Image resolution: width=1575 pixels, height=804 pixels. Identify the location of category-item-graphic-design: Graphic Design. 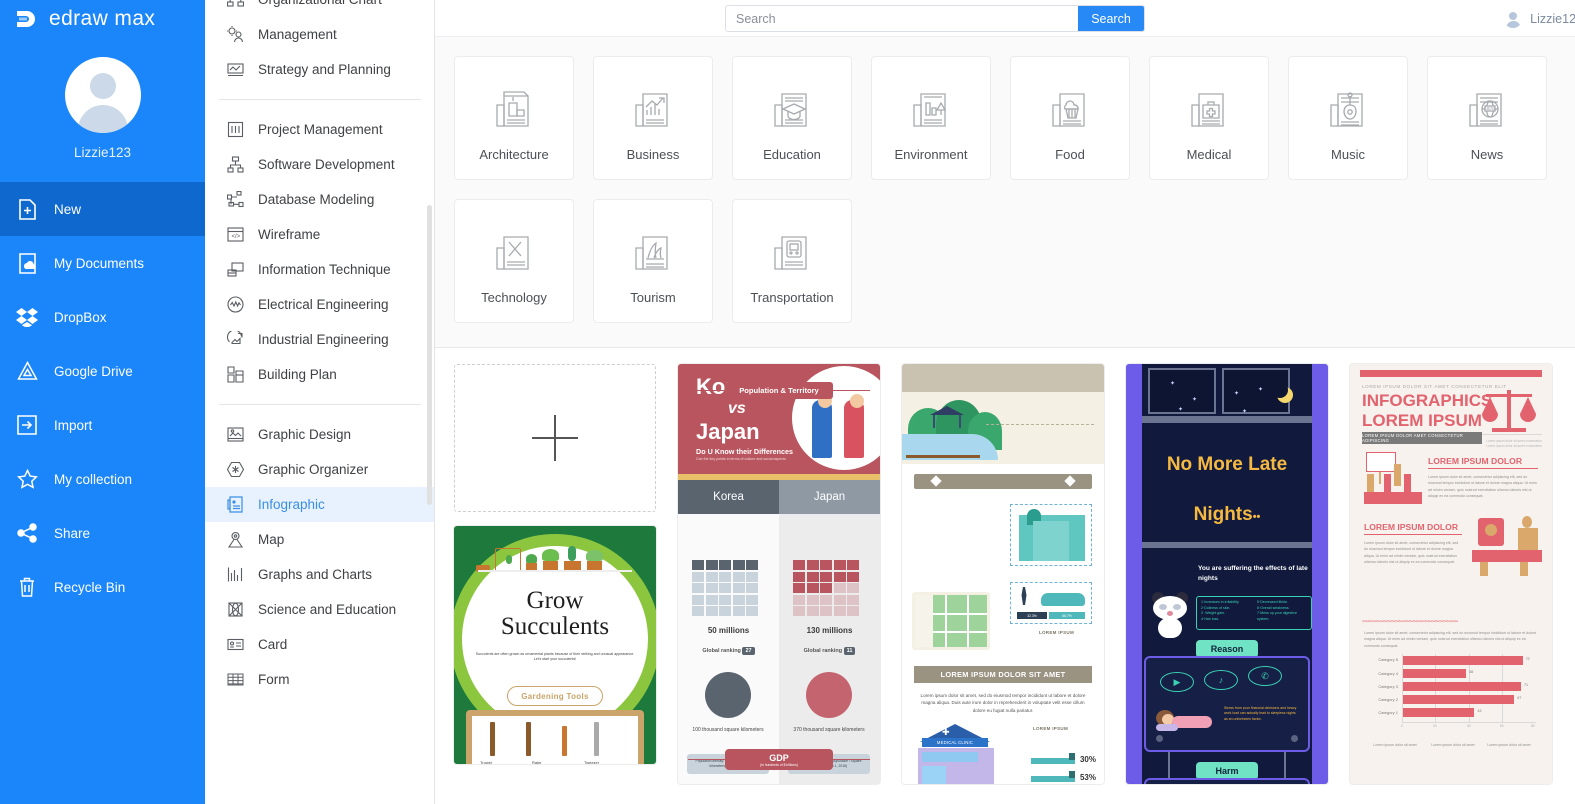
(319, 434).